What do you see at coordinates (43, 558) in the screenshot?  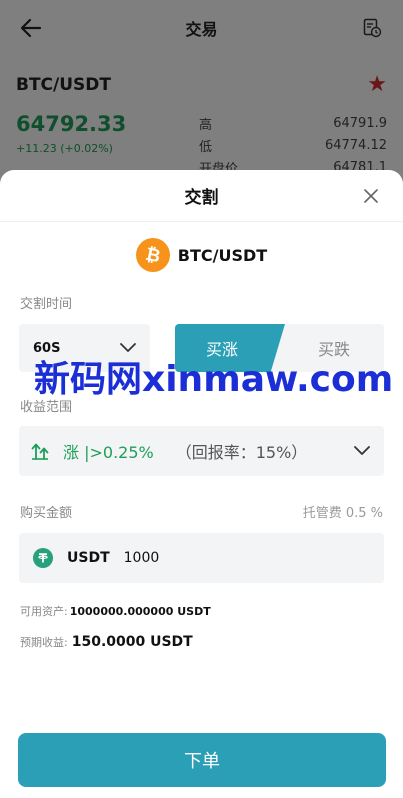 I see `tether-icon` at bounding box center [43, 558].